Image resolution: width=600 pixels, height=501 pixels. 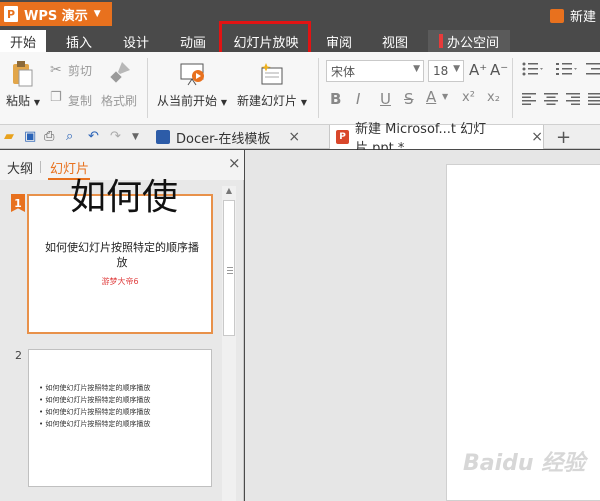 What do you see at coordinates (30, 136) in the screenshot?
I see `save-icon: ▣` at bounding box center [30, 136].